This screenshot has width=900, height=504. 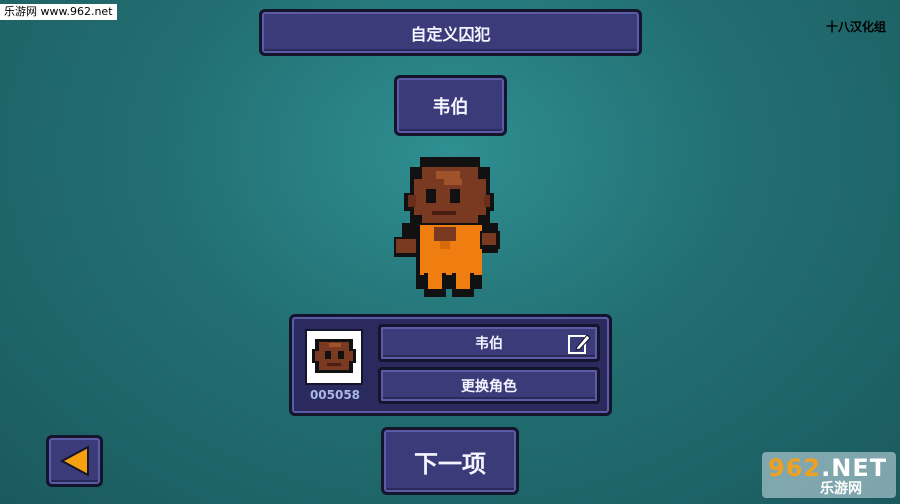 What do you see at coordinates (58, 12) in the screenshot?
I see `watermark-top-left: 乐游网 www.962.net` at bounding box center [58, 12].